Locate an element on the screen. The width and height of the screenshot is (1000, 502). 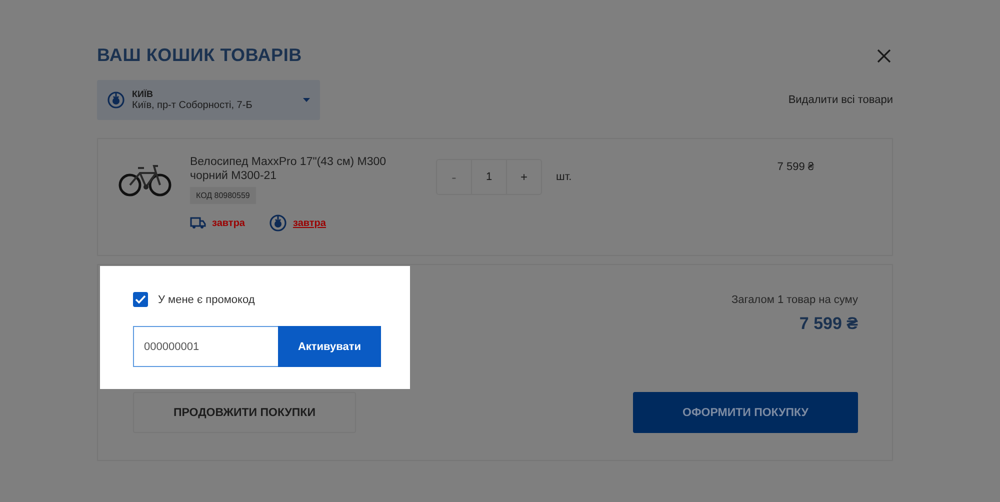
unit-label: шт. is located at coordinates (564, 177).